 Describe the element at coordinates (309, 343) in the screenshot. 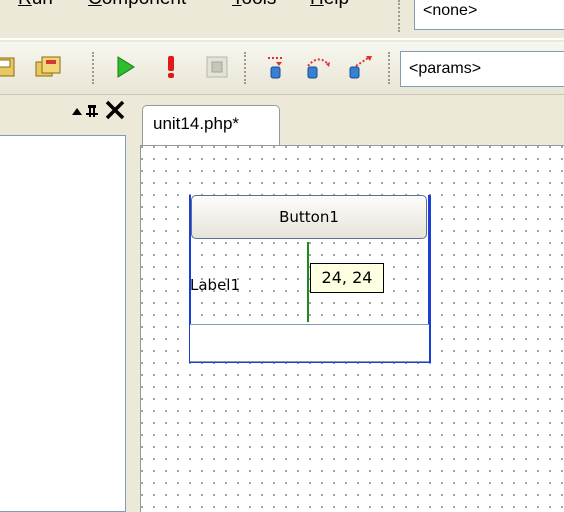

I see `edit-control` at that location.